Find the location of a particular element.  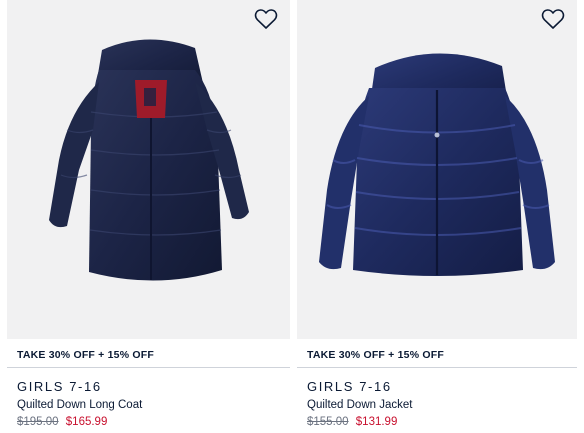

sale-price: $165.99 is located at coordinates (86, 422).